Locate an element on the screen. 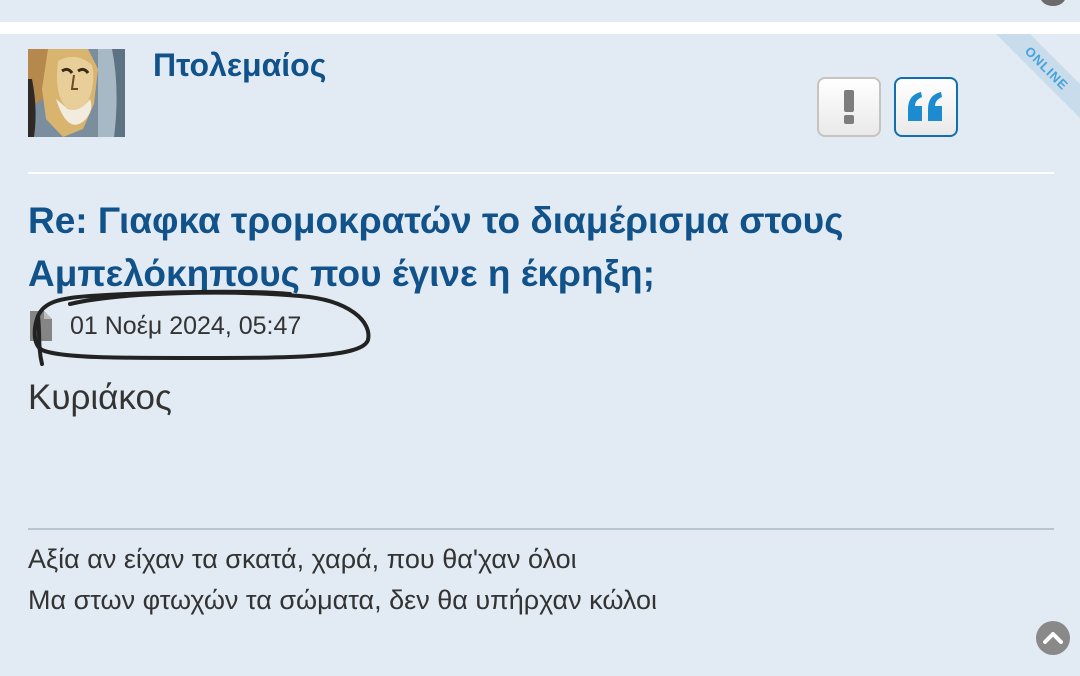 This screenshot has width=1080, height=676. author-name: Πτολεμαίος is located at coordinates (239, 65).